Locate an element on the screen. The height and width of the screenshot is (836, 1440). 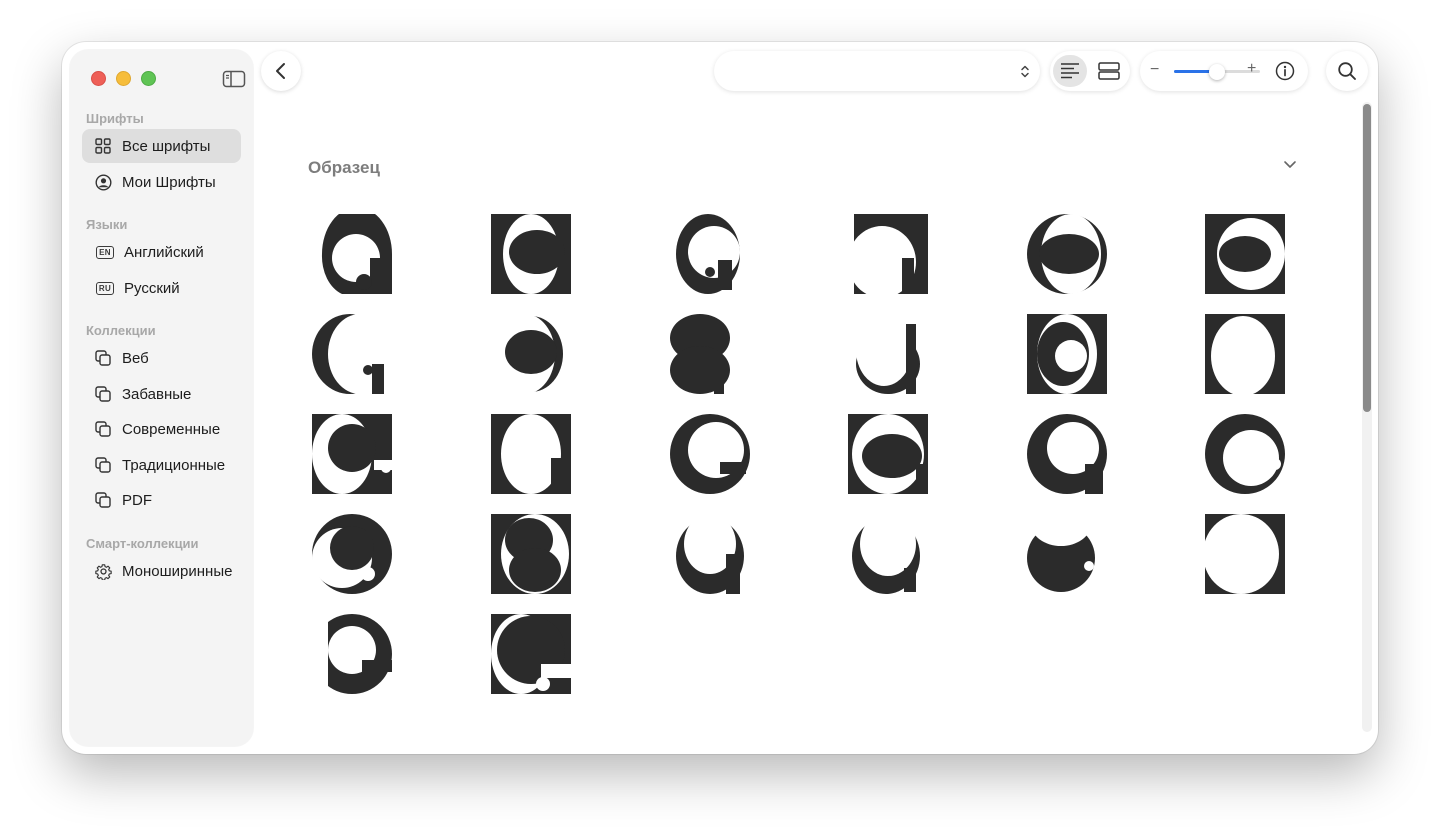
section-header-collections: Коллекции is located at coordinates (121, 330).